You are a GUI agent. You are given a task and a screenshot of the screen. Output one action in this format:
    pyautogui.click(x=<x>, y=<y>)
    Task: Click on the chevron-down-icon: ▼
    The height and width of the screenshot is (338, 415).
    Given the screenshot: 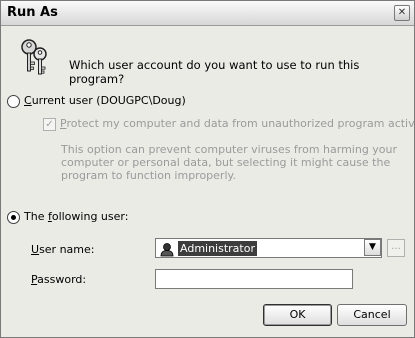 What is the action you would take?
    pyautogui.click(x=372, y=247)
    